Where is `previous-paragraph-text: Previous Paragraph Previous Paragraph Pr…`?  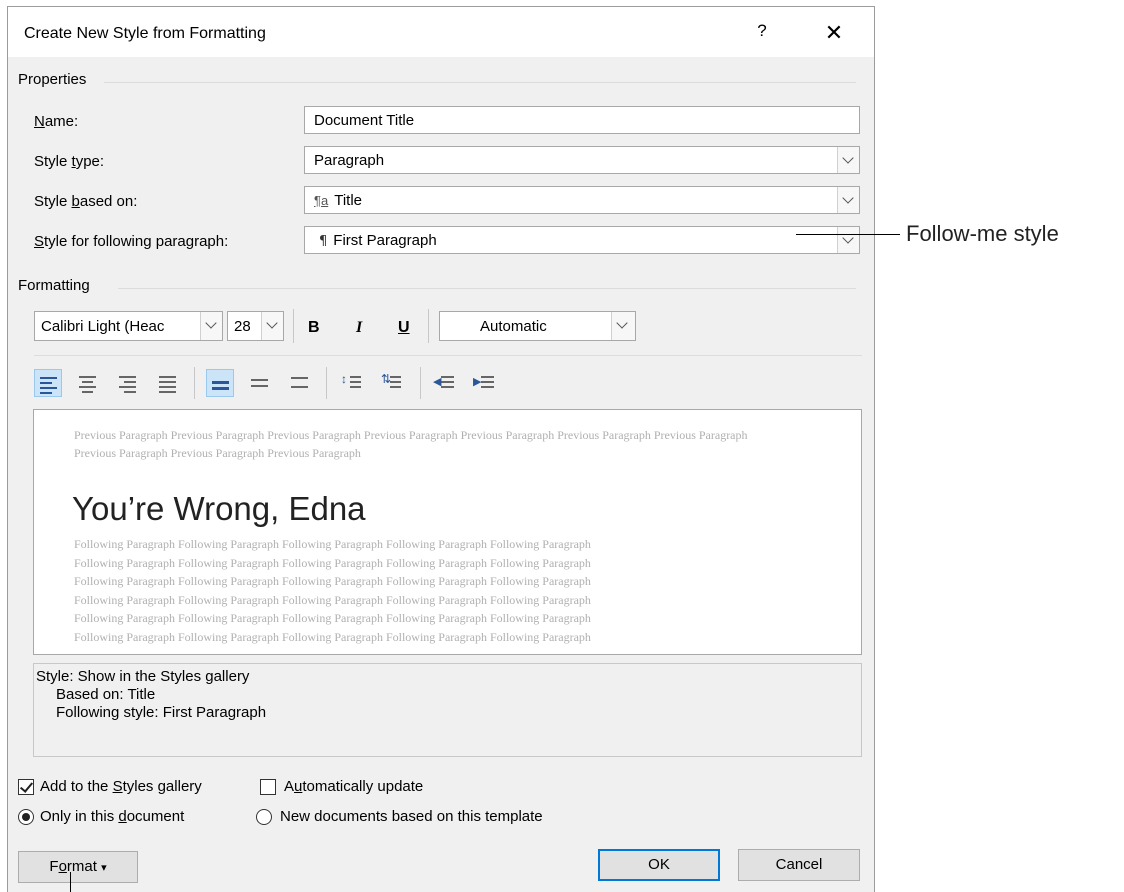
previous-paragraph-text: Previous Paragraph Previous Paragraph Pr… is located at coordinates (411, 444).